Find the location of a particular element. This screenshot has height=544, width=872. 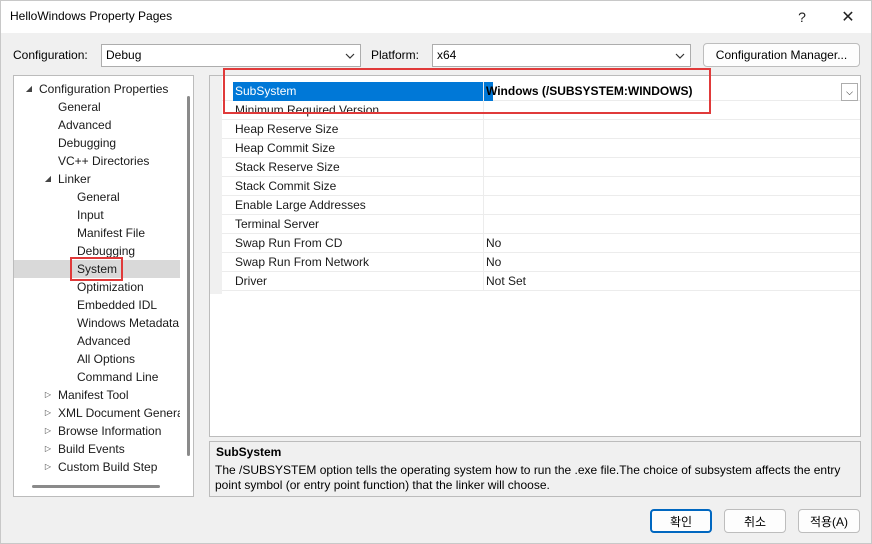

tree-item: Embedded IDL is located at coordinates (97, 305).